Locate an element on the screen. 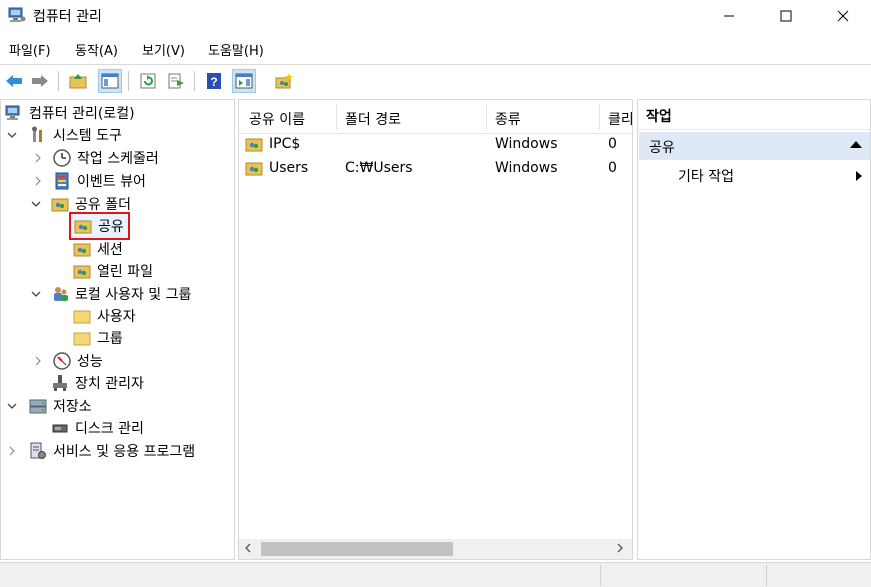 This screenshot has width=871, height=587. tree-item-local-users-groups: 로컬 사용자 및 그룹 is located at coordinates (111, 294).